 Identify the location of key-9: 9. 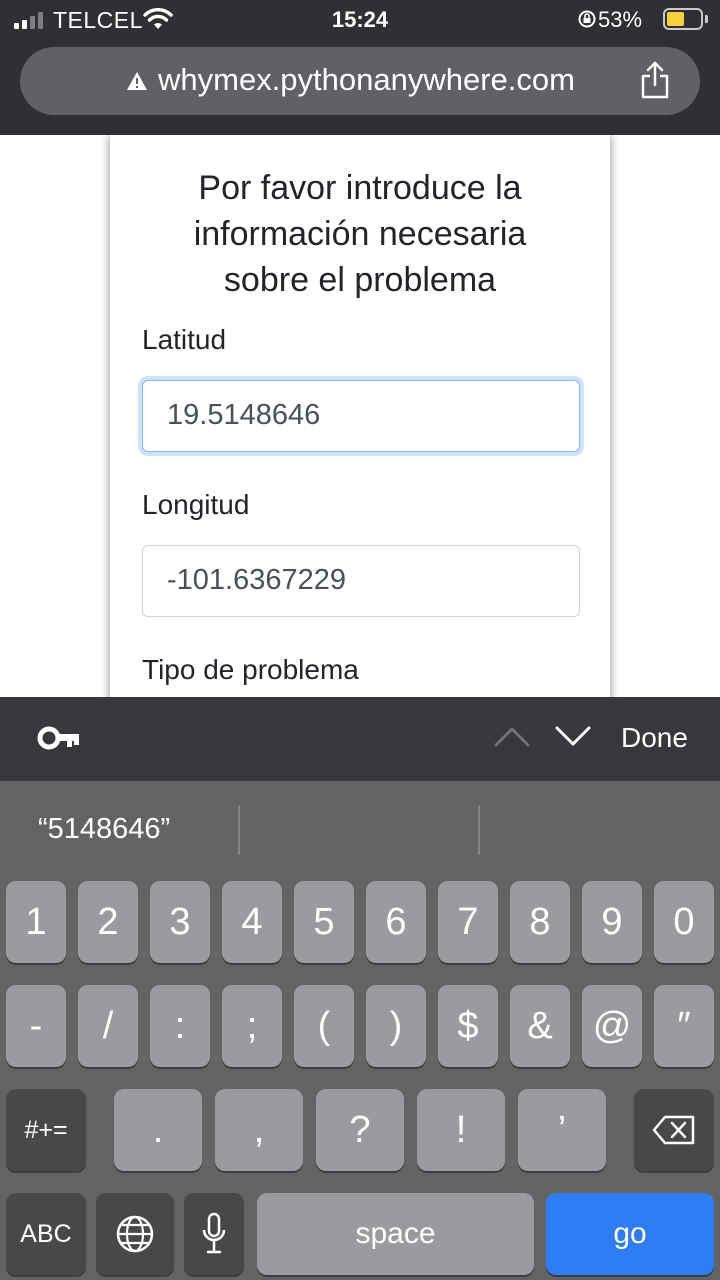
(612, 922).